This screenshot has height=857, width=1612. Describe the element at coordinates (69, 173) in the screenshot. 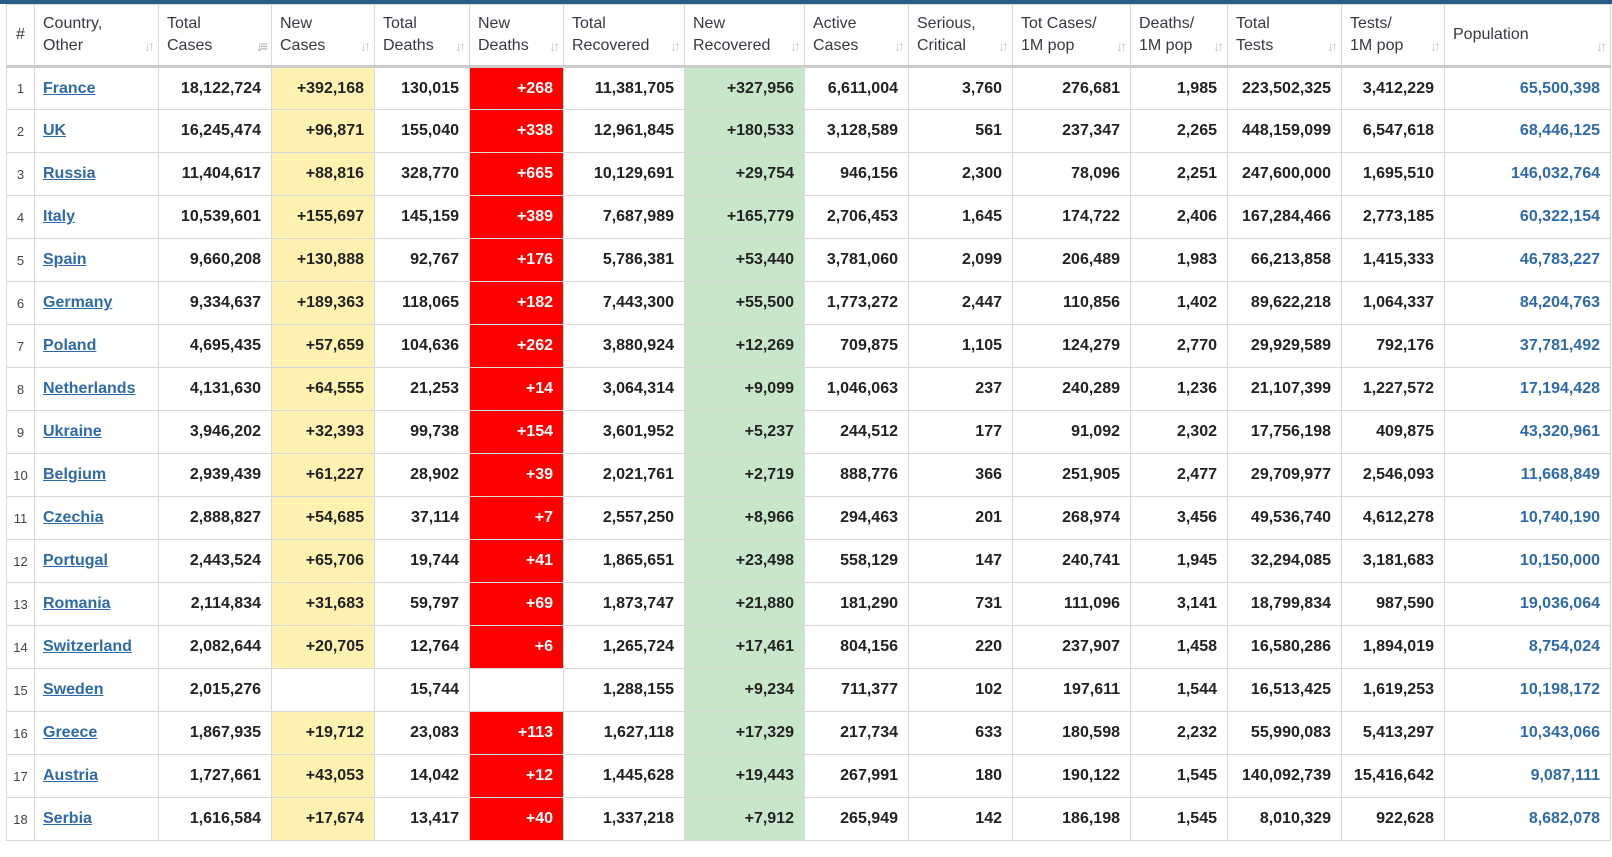

I see `country-link: Russia` at that location.